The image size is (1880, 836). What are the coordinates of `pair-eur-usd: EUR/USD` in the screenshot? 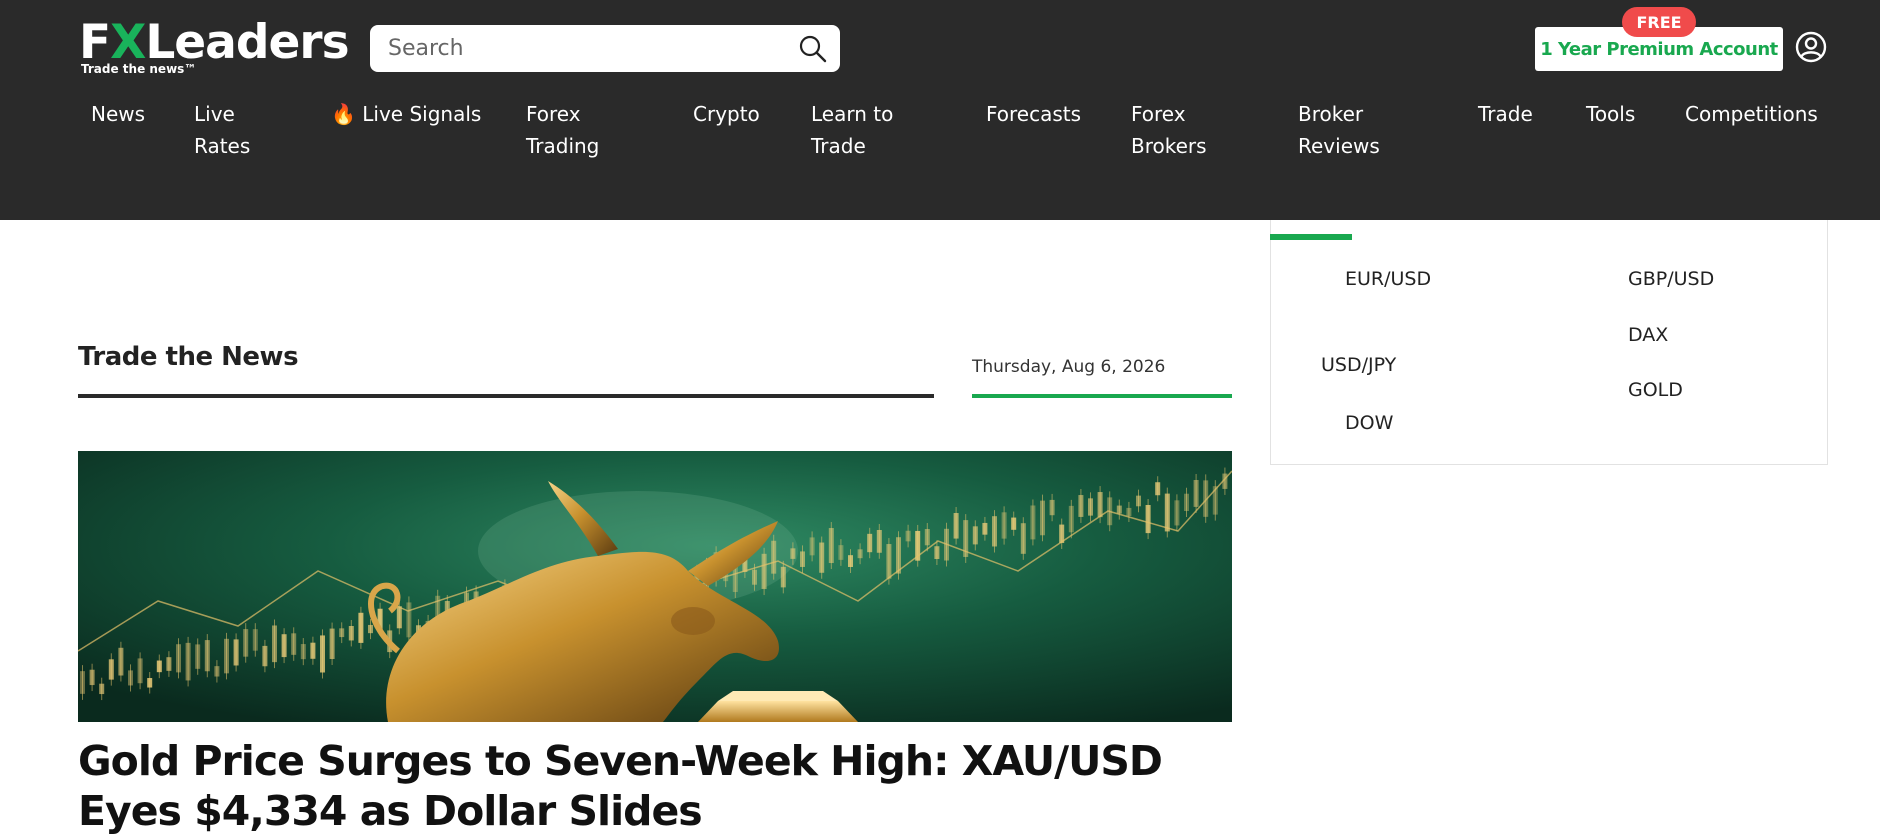 It's located at (1388, 279).